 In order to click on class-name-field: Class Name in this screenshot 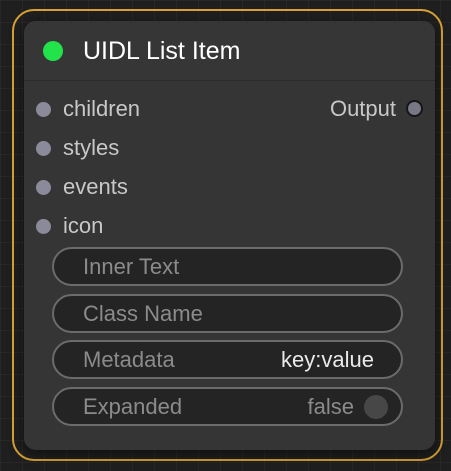, I will do `click(227, 313)`.